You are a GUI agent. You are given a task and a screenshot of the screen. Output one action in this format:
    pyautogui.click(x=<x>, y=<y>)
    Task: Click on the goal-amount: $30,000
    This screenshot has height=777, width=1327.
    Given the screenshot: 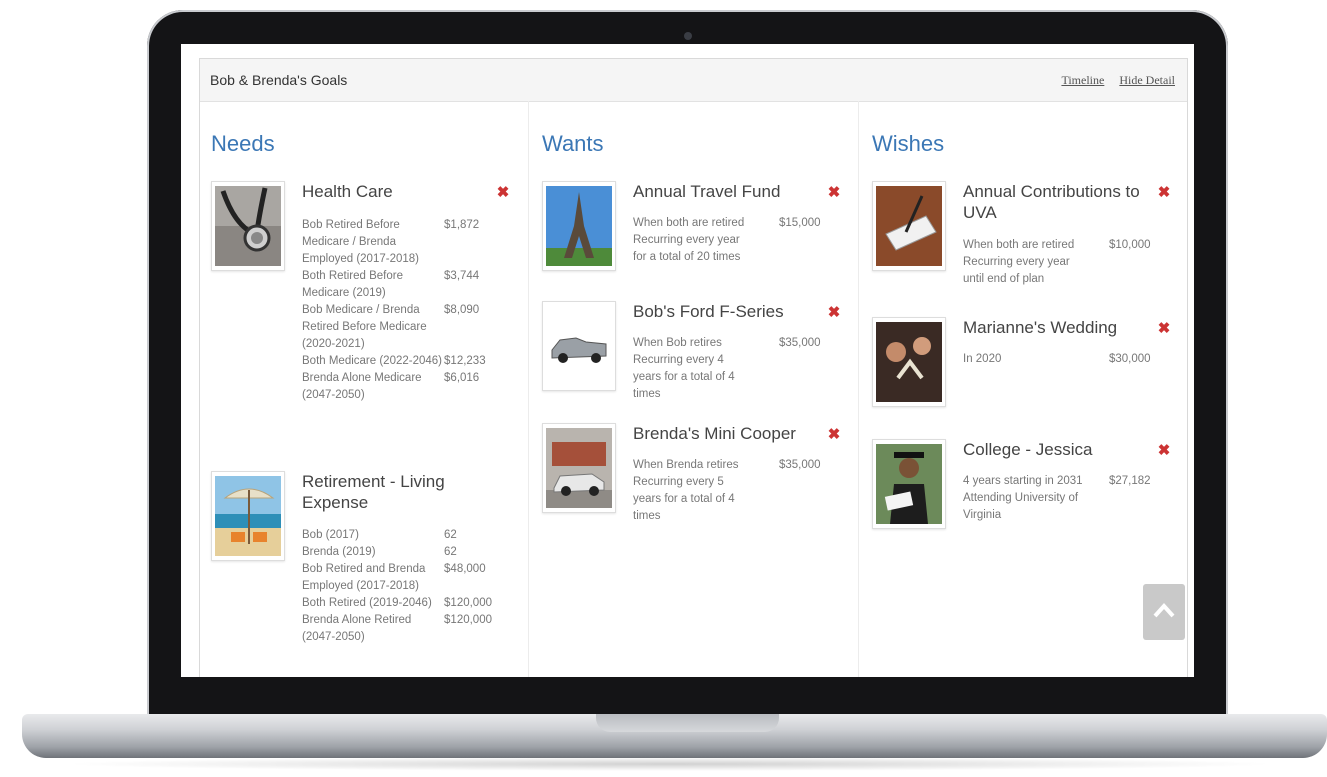 What is the action you would take?
    pyautogui.click(x=1130, y=359)
    